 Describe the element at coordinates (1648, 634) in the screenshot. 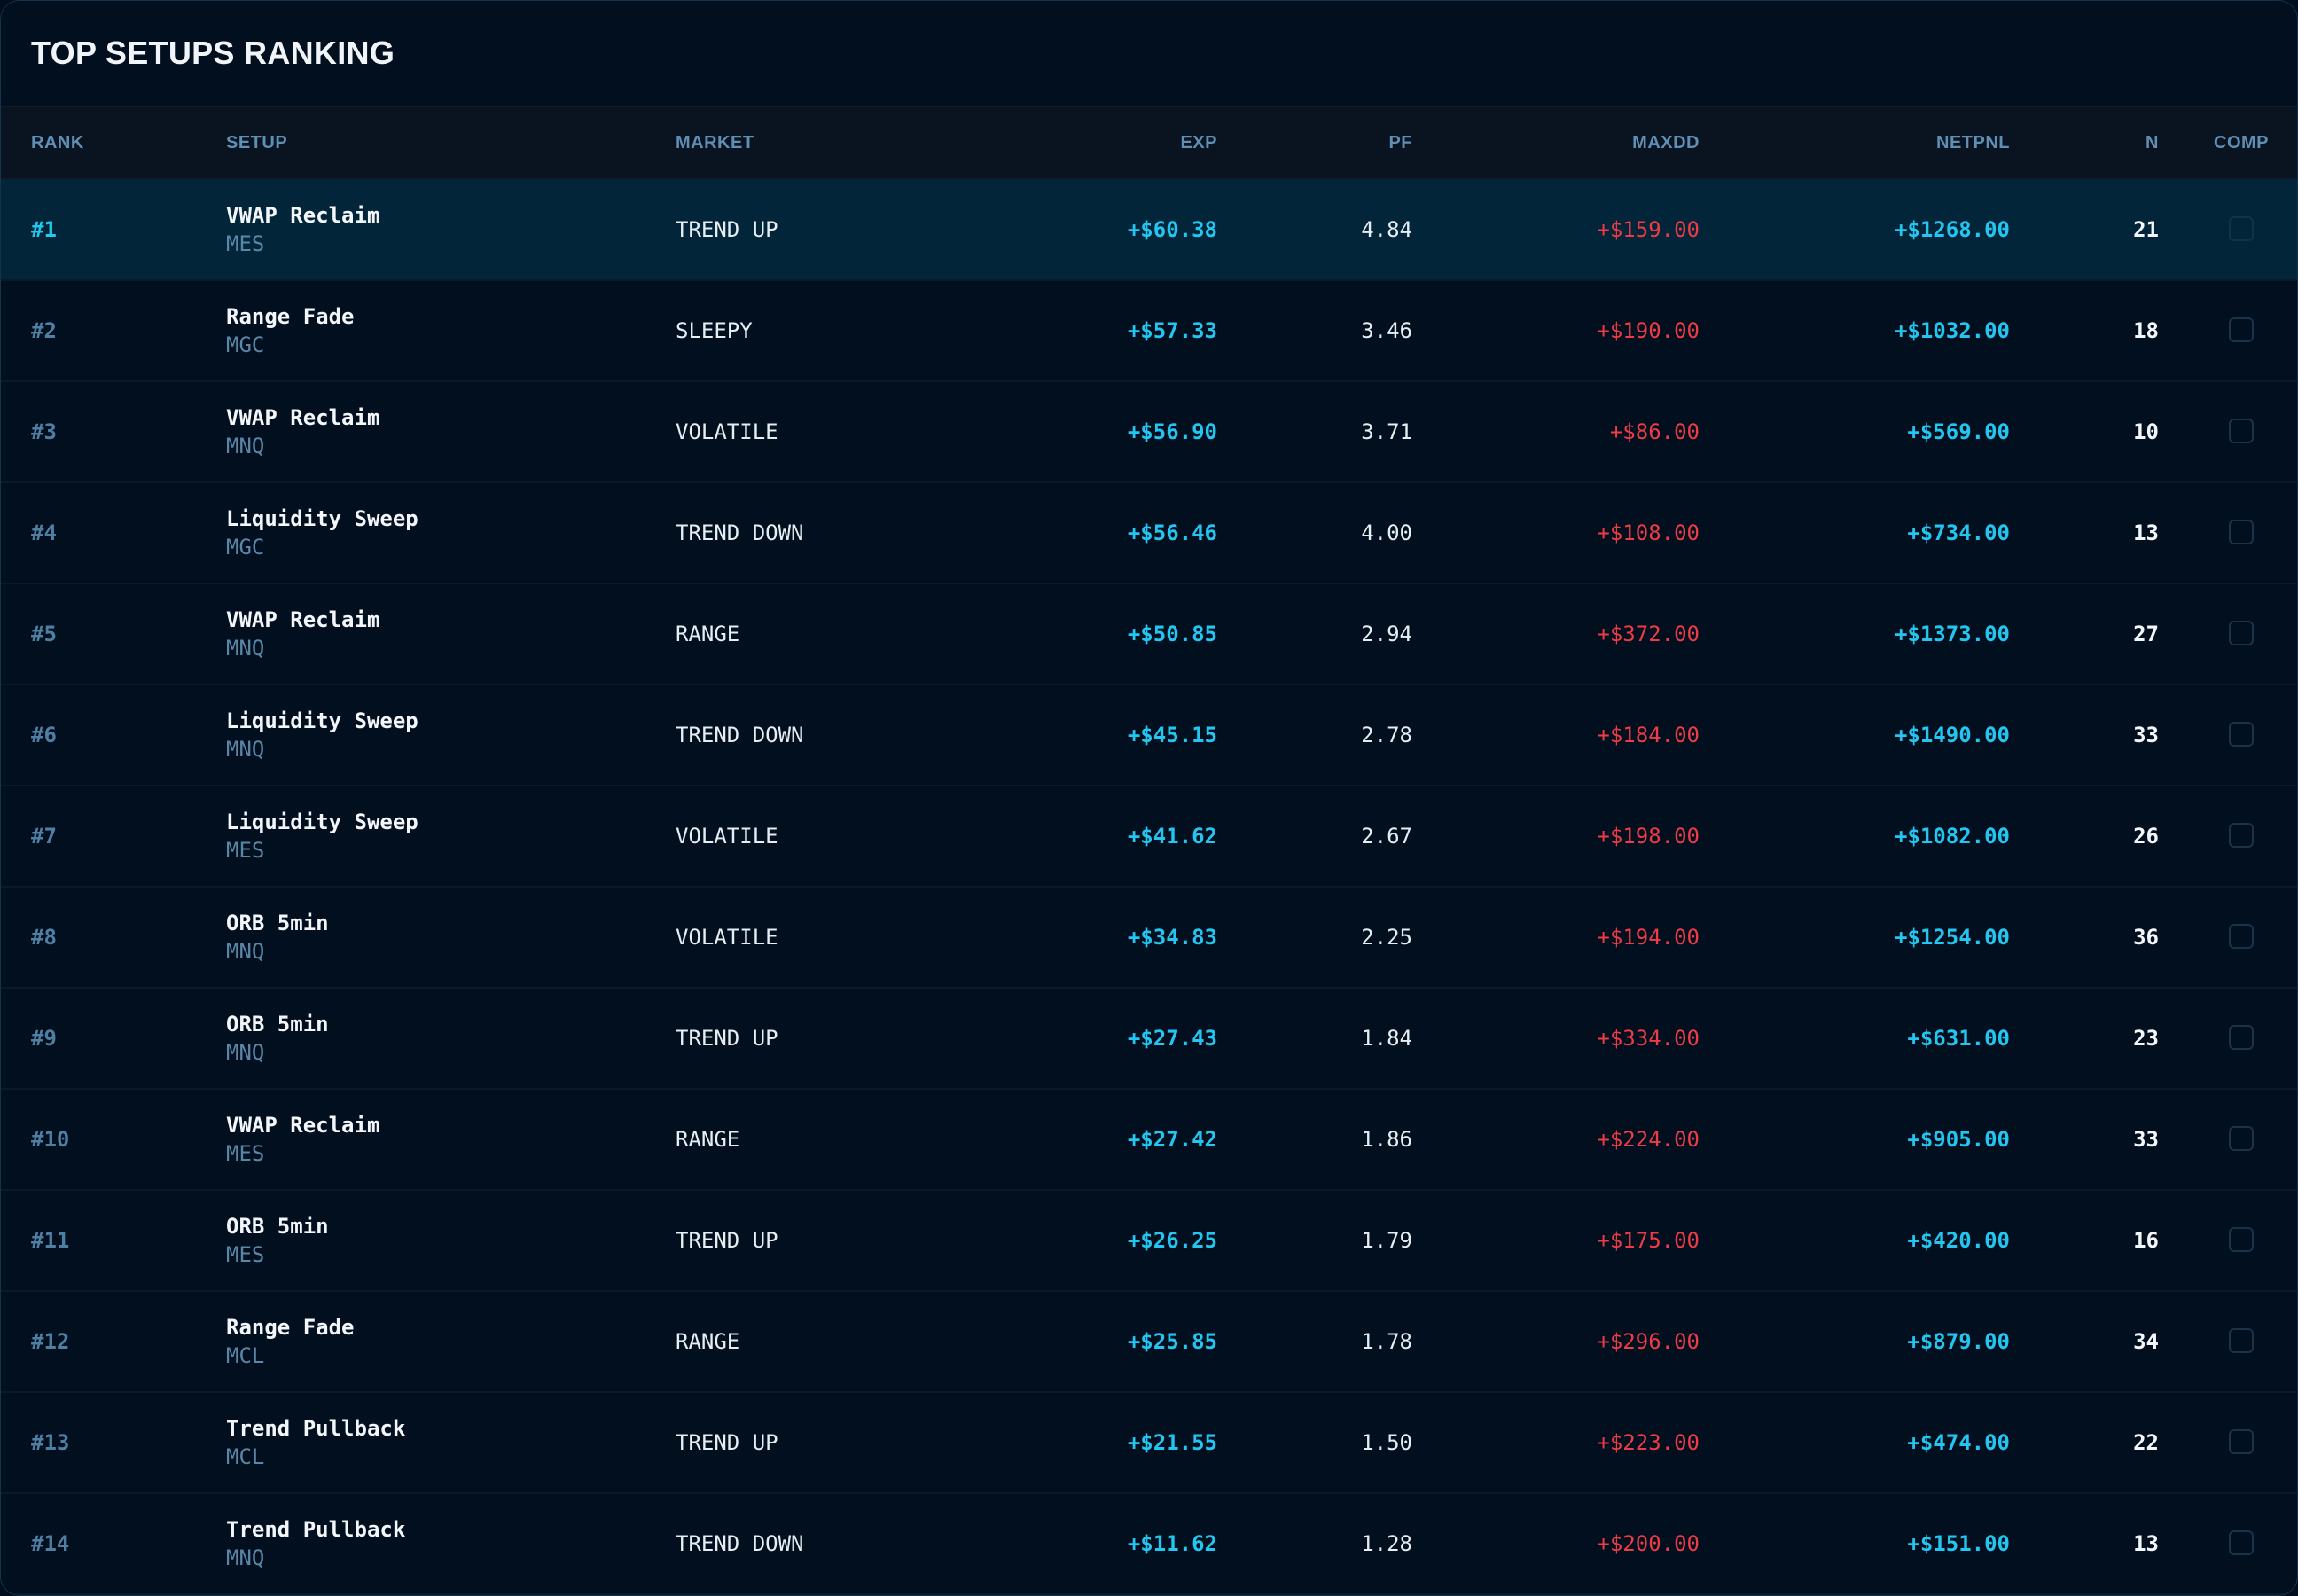

I see `maxdd-cell: +$372.00` at that location.